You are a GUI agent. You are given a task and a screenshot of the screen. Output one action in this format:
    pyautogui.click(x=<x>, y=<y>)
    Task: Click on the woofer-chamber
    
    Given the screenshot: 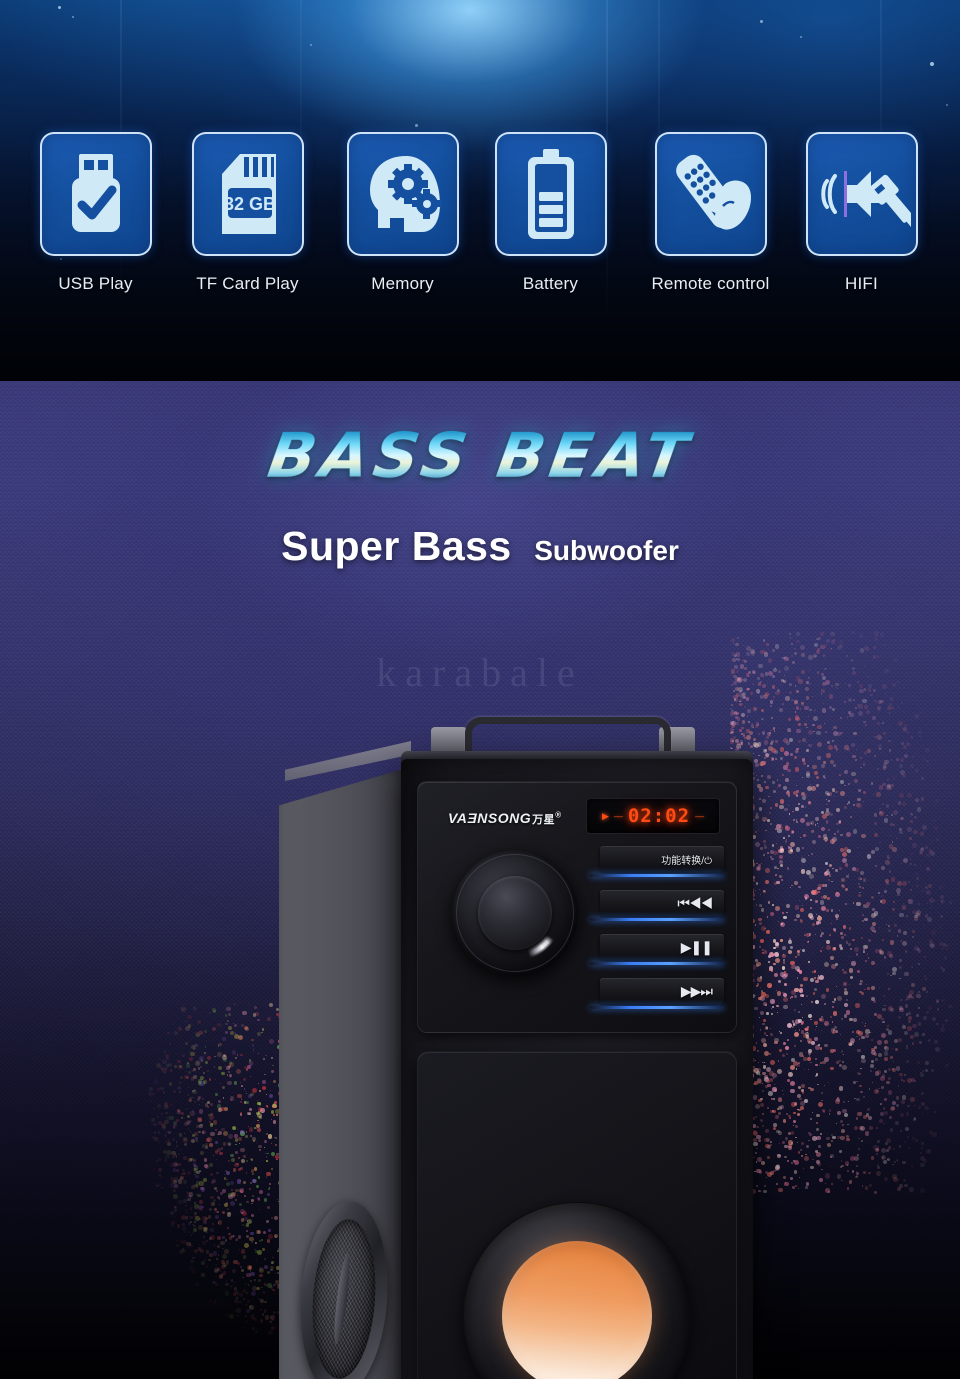 What is the action you would take?
    pyautogui.click(x=577, y=1215)
    